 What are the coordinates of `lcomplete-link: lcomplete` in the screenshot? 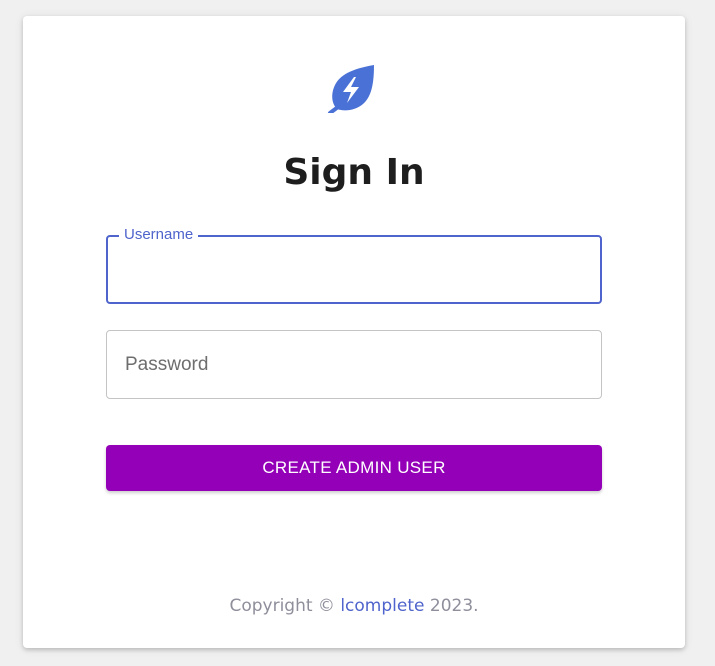 It's located at (382, 606).